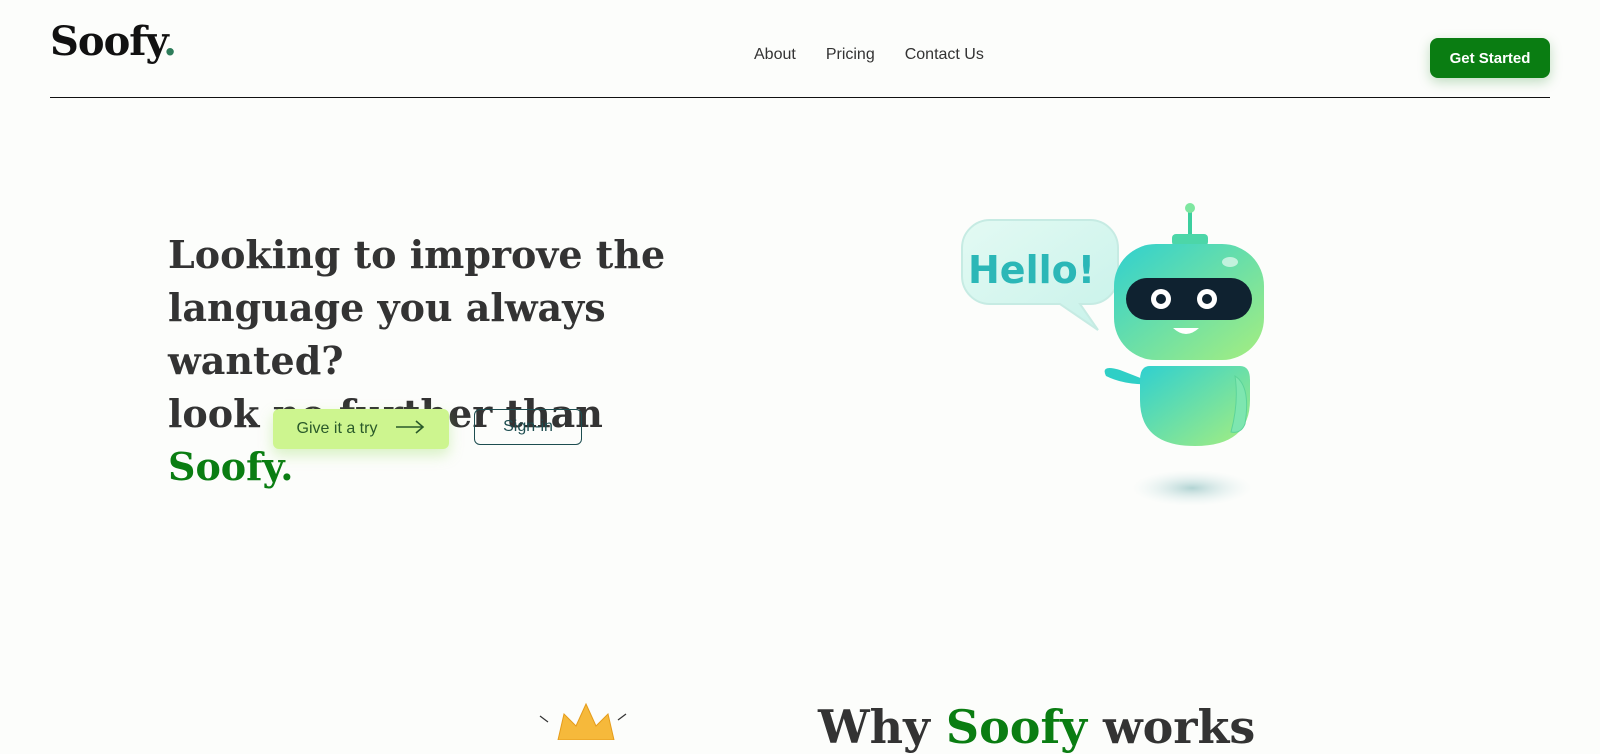 The image size is (1600, 754). I want to click on nav-pricing: Pricing, so click(850, 55).